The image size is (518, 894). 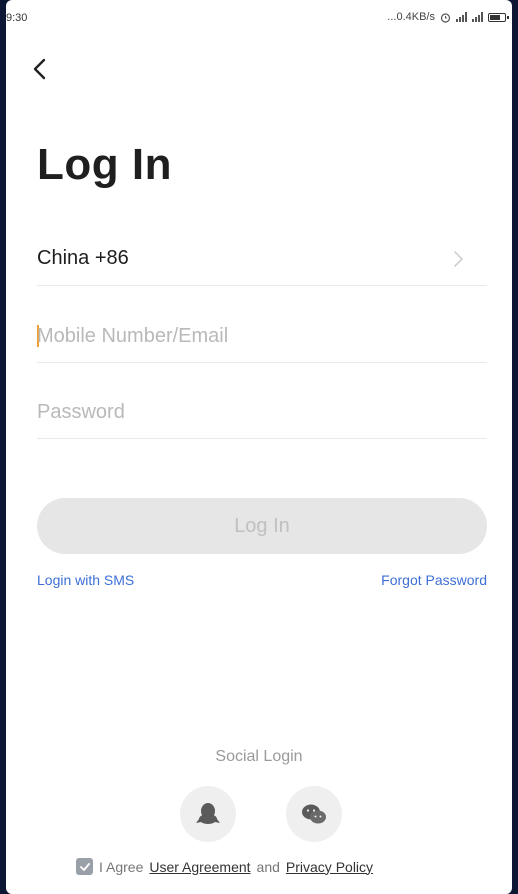 What do you see at coordinates (461, 17) in the screenshot?
I see `signal-icon` at bounding box center [461, 17].